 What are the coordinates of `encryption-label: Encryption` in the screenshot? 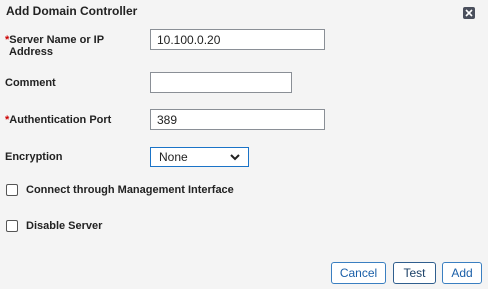 It's located at (34, 157).